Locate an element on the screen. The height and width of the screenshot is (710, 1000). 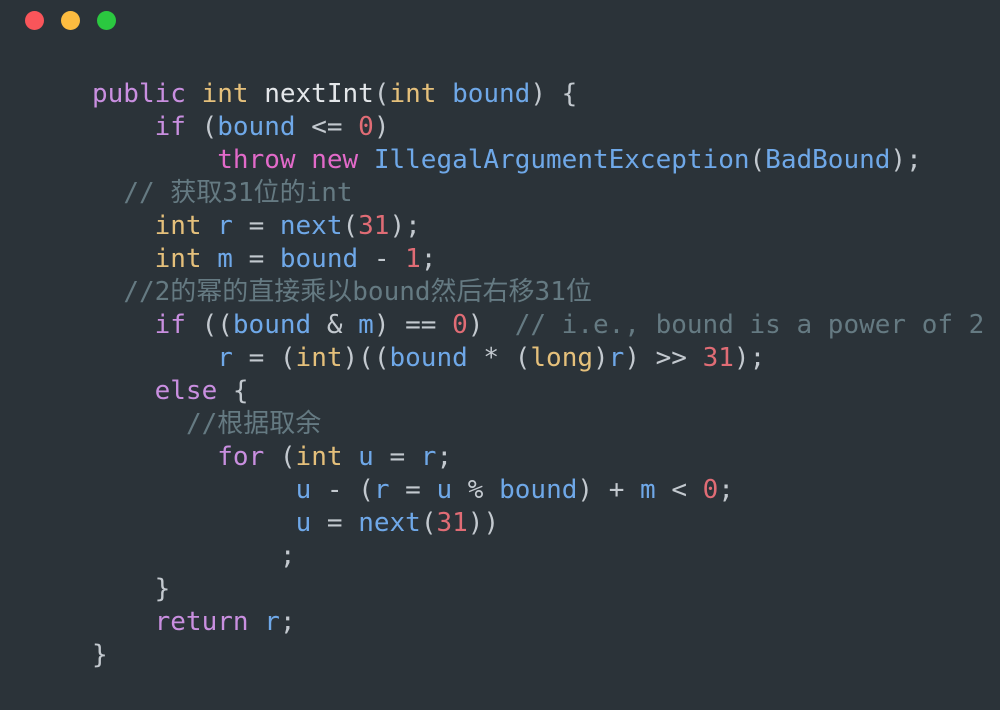
code-token-pn: == is located at coordinates (421, 325).